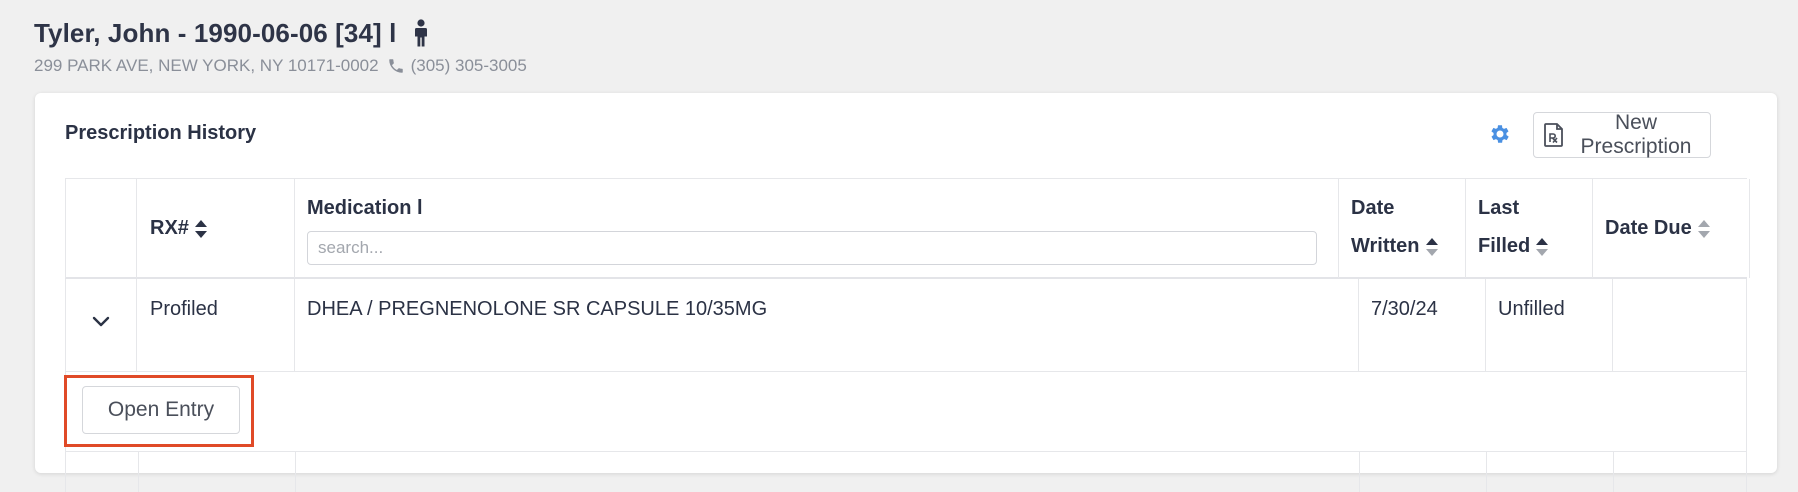 The height and width of the screenshot is (492, 1798). What do you see at coordinates (421, 33) in the screenshot?
I see `person-icon` at bounding box center [421, 33].